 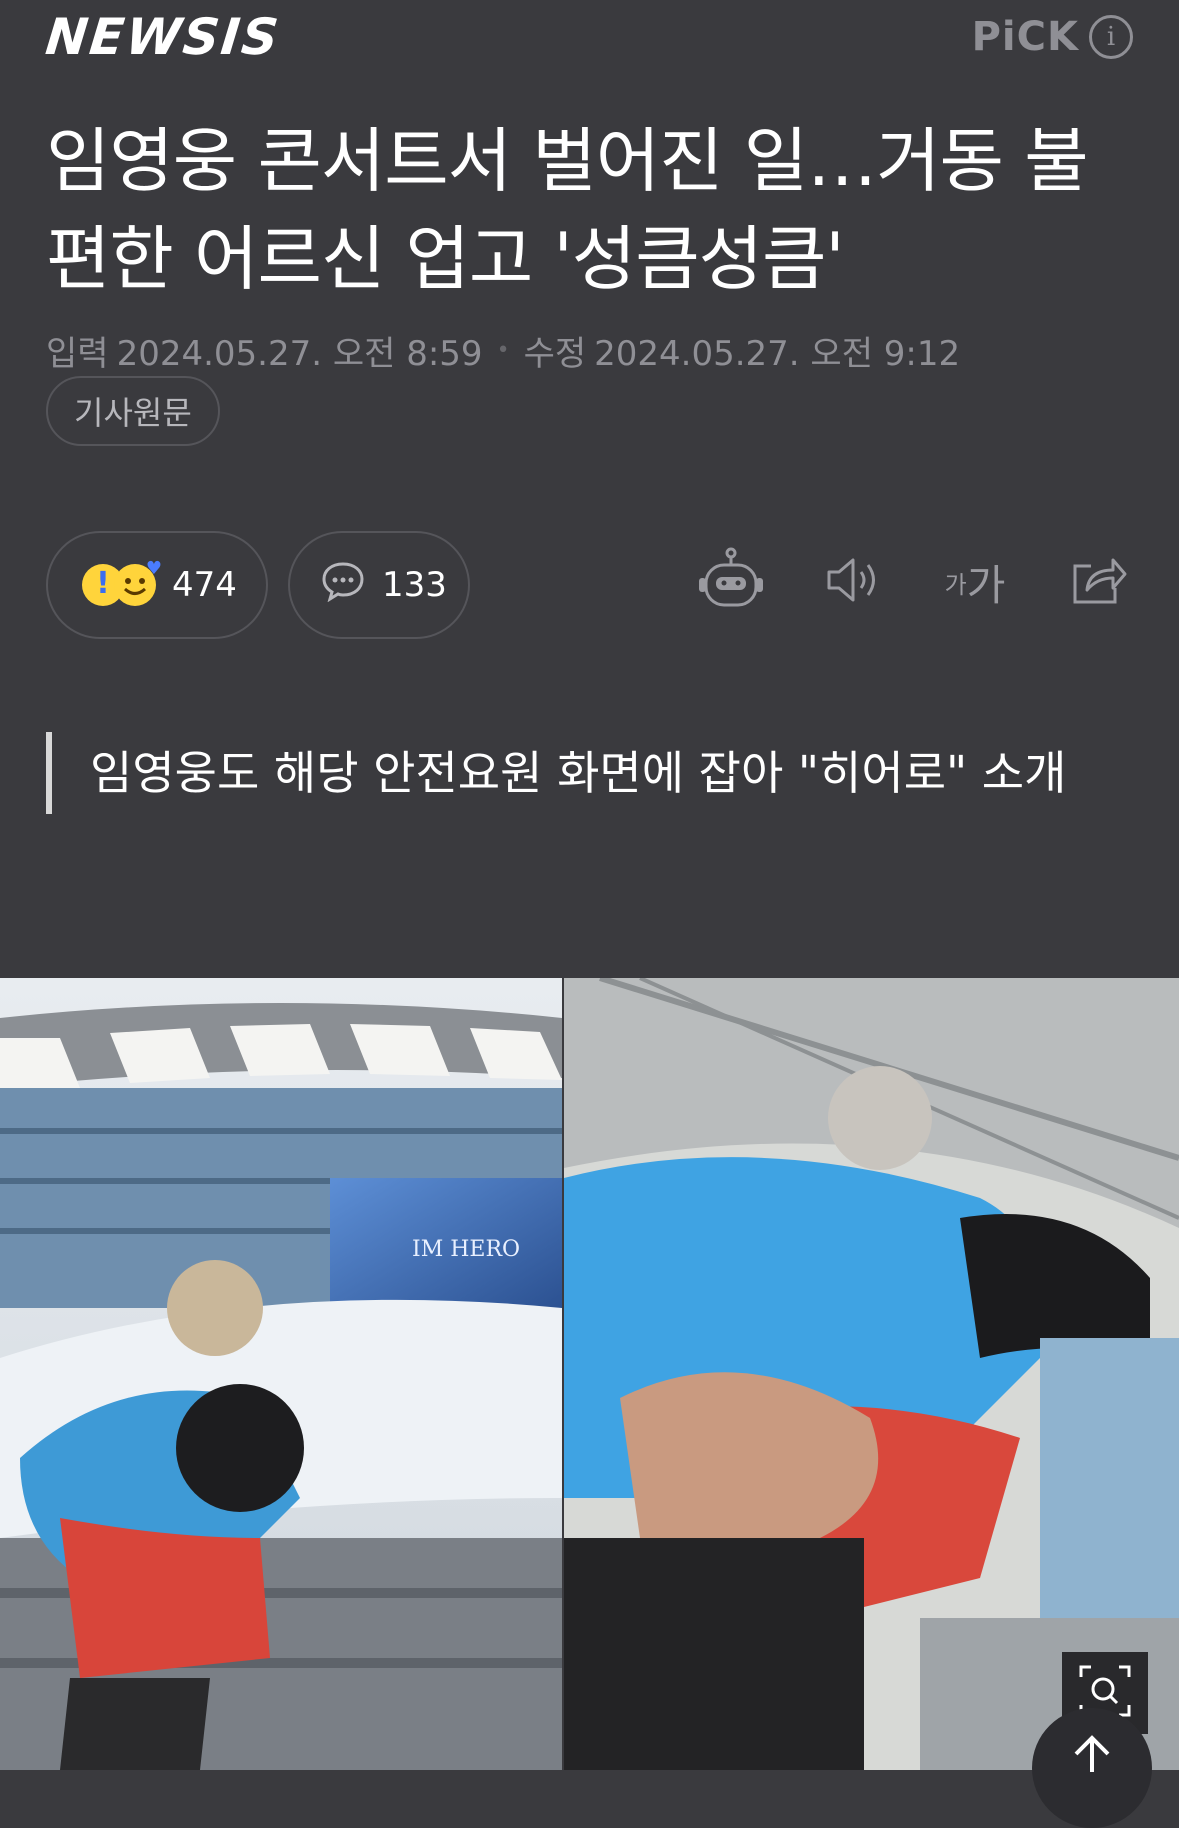 I want to click on modified-label: 수정, so click(x=555, y=354).